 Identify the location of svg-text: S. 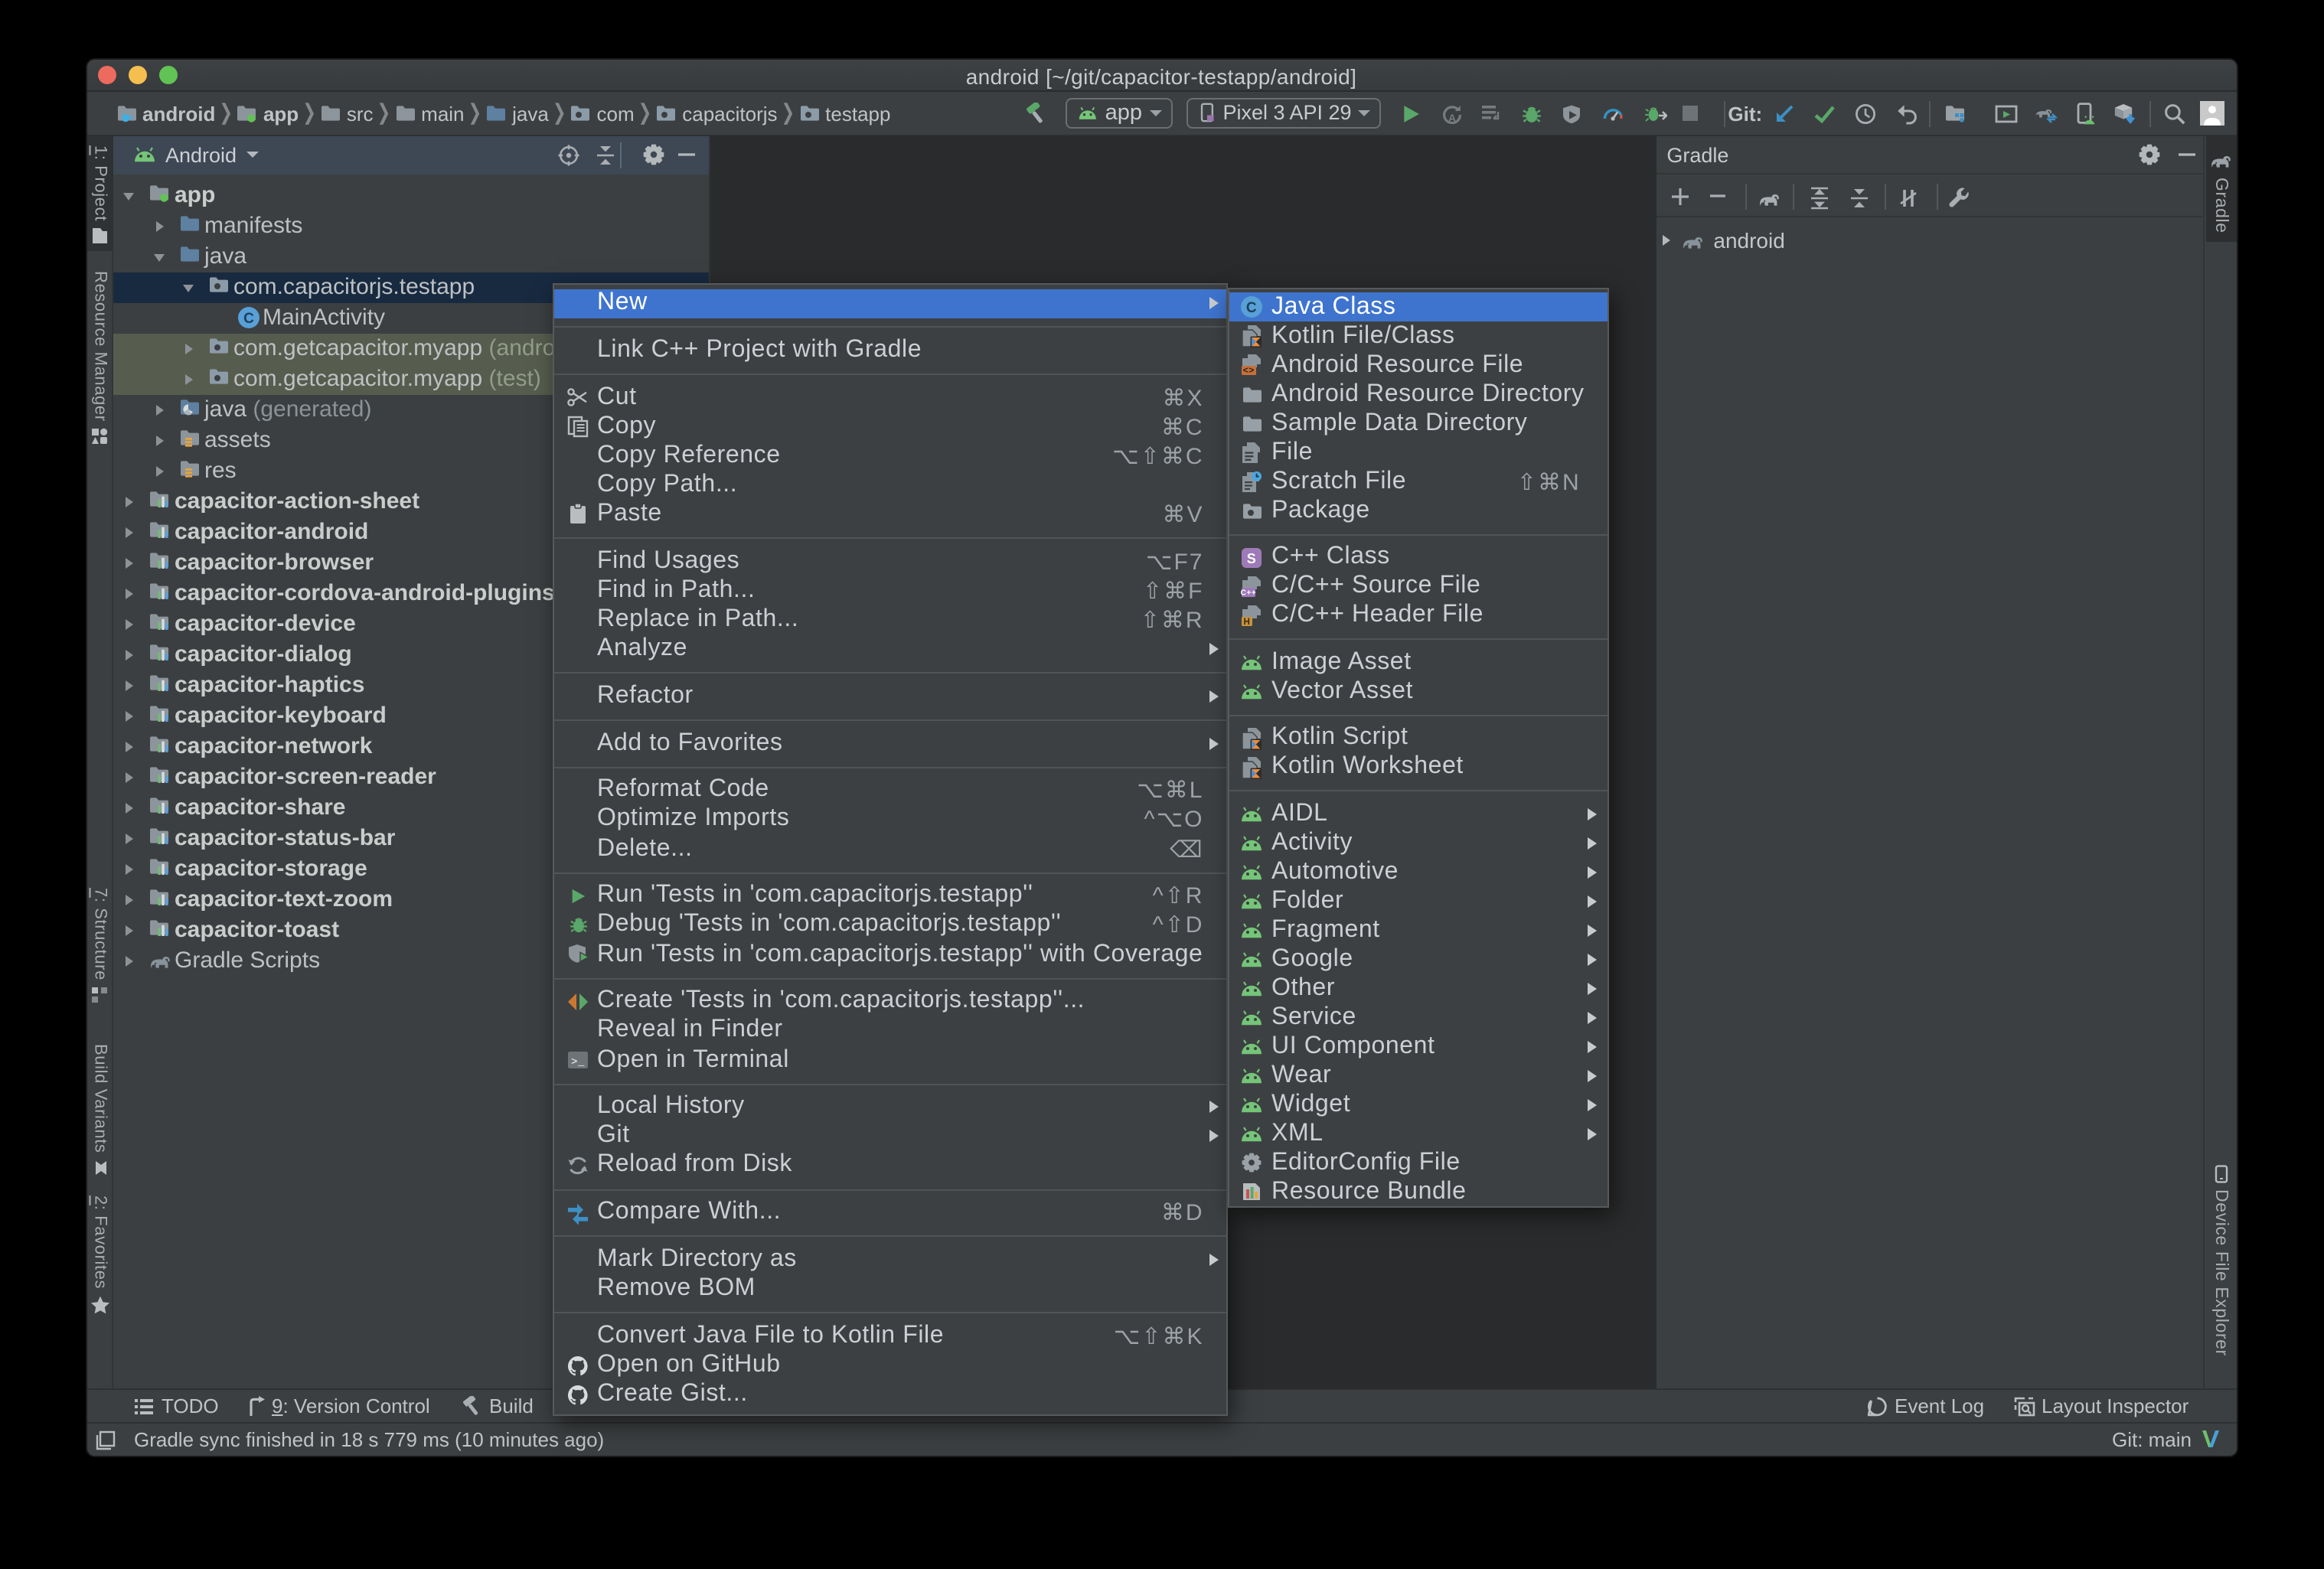
(1252, 558).